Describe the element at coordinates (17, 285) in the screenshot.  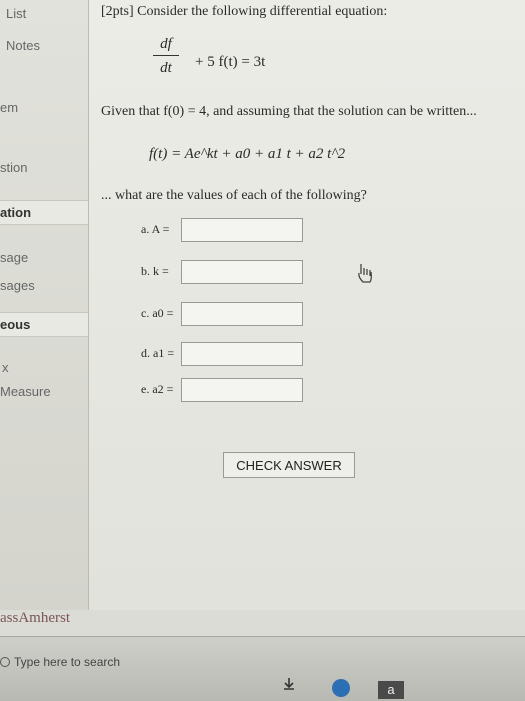
I see `sidebar-item-sages: sages` at that location.